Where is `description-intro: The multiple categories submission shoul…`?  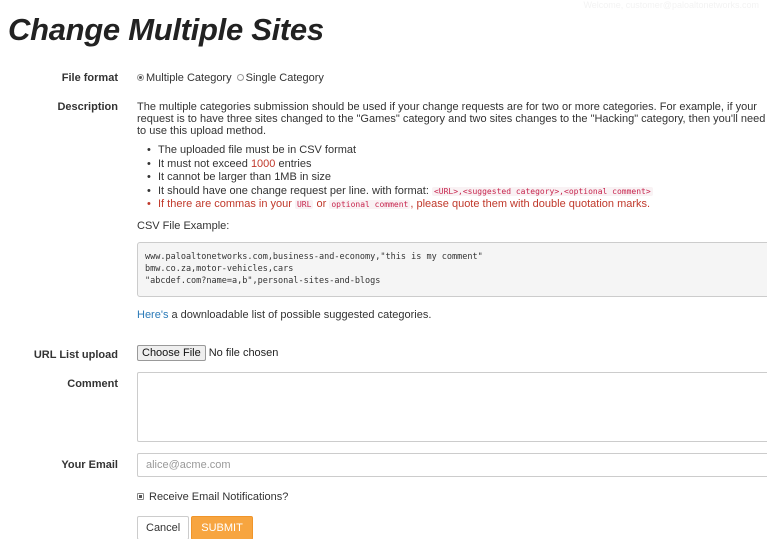
description-intro: The multiple categories submission shoul… is located at coordinates (451, 119).